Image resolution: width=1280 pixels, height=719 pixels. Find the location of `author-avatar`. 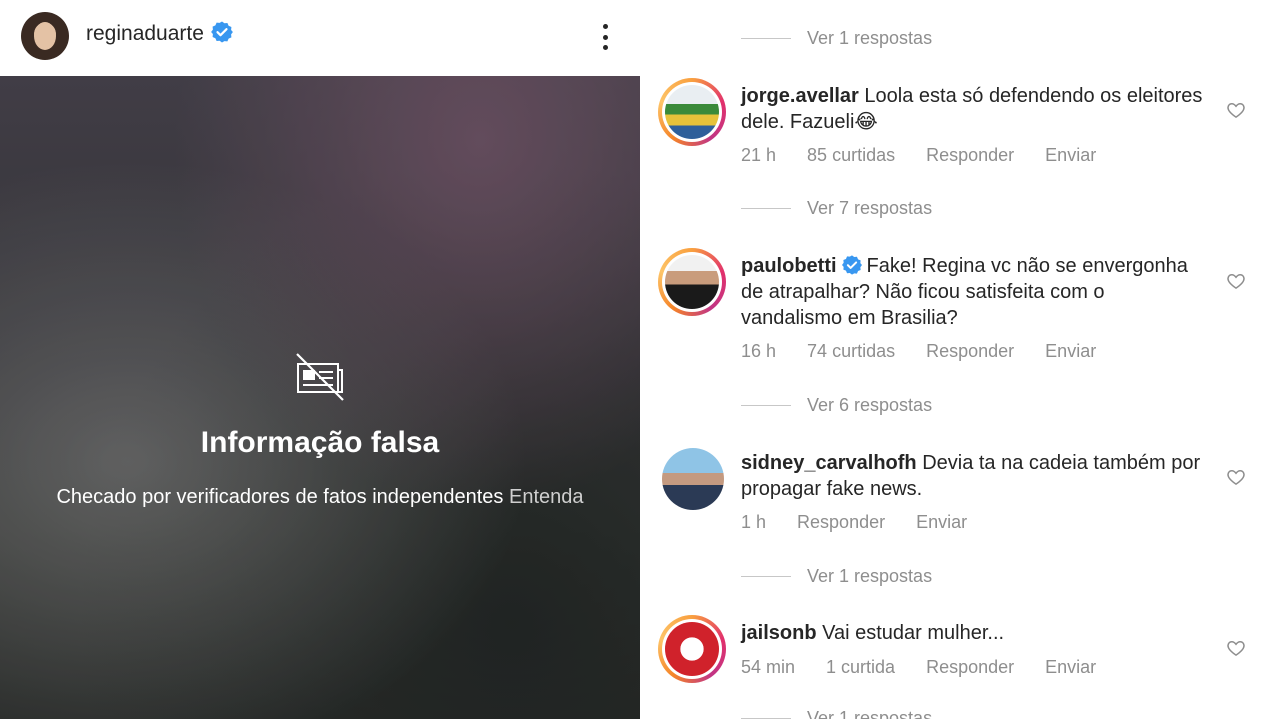

author-avatar is located at coordinates (45, 36).